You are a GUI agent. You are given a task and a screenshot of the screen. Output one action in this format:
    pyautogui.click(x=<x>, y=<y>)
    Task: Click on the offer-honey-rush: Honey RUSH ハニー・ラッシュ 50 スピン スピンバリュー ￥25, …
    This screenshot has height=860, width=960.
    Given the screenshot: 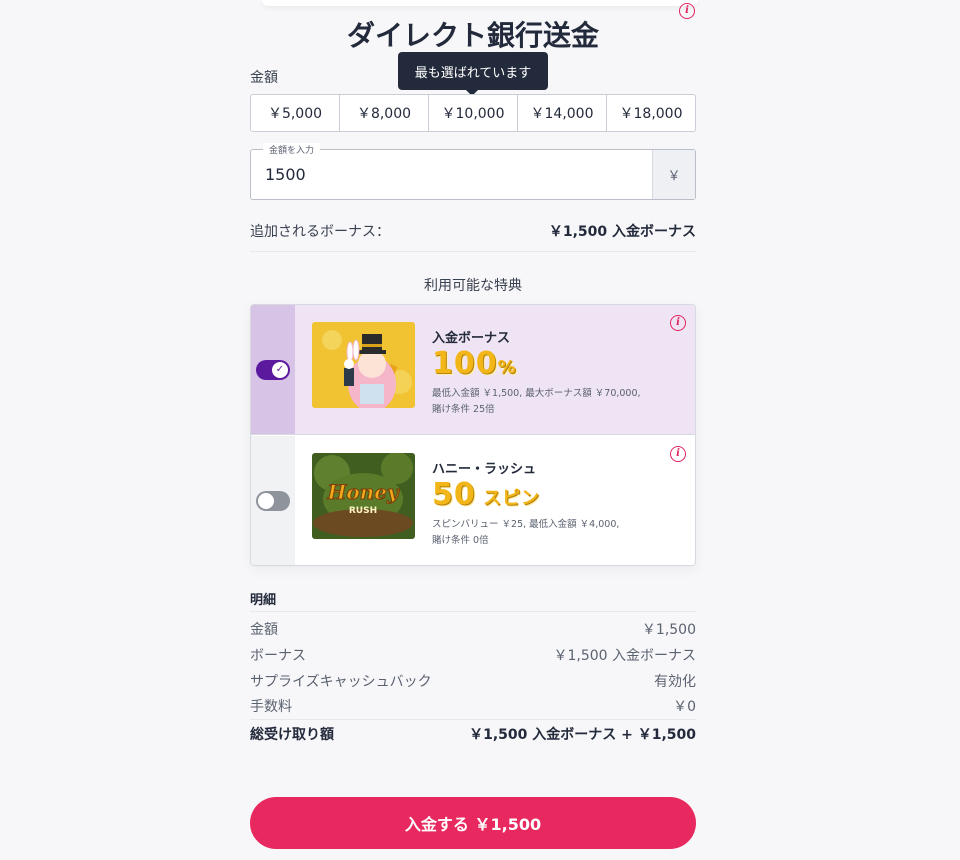 What is the action you would take?
    pyautogui.click(x=473, y=500)
    